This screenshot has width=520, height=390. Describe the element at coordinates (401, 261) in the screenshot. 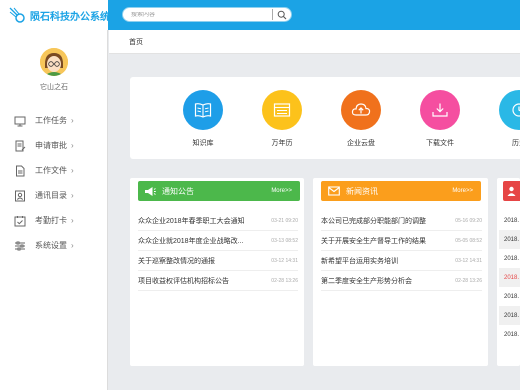

I see `list-item: 新希望平台运用实务培训 03-12 14:31` at that location.